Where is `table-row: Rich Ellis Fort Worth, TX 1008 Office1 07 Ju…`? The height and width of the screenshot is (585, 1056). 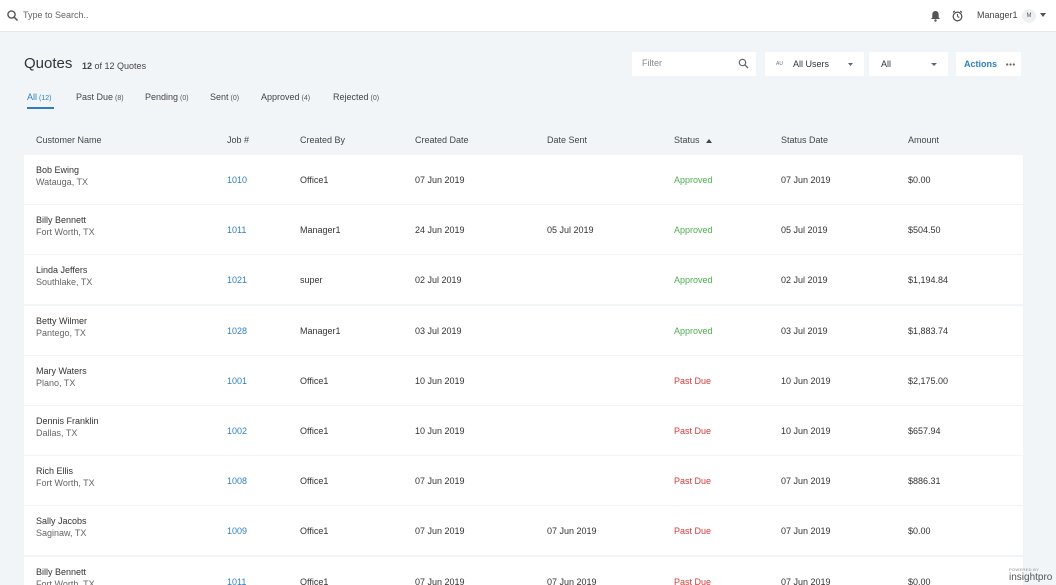 table-row: Rich Ellis Fort Worth, TX 1008 Office1 07 Ju… is located at coordinates (523, 481).